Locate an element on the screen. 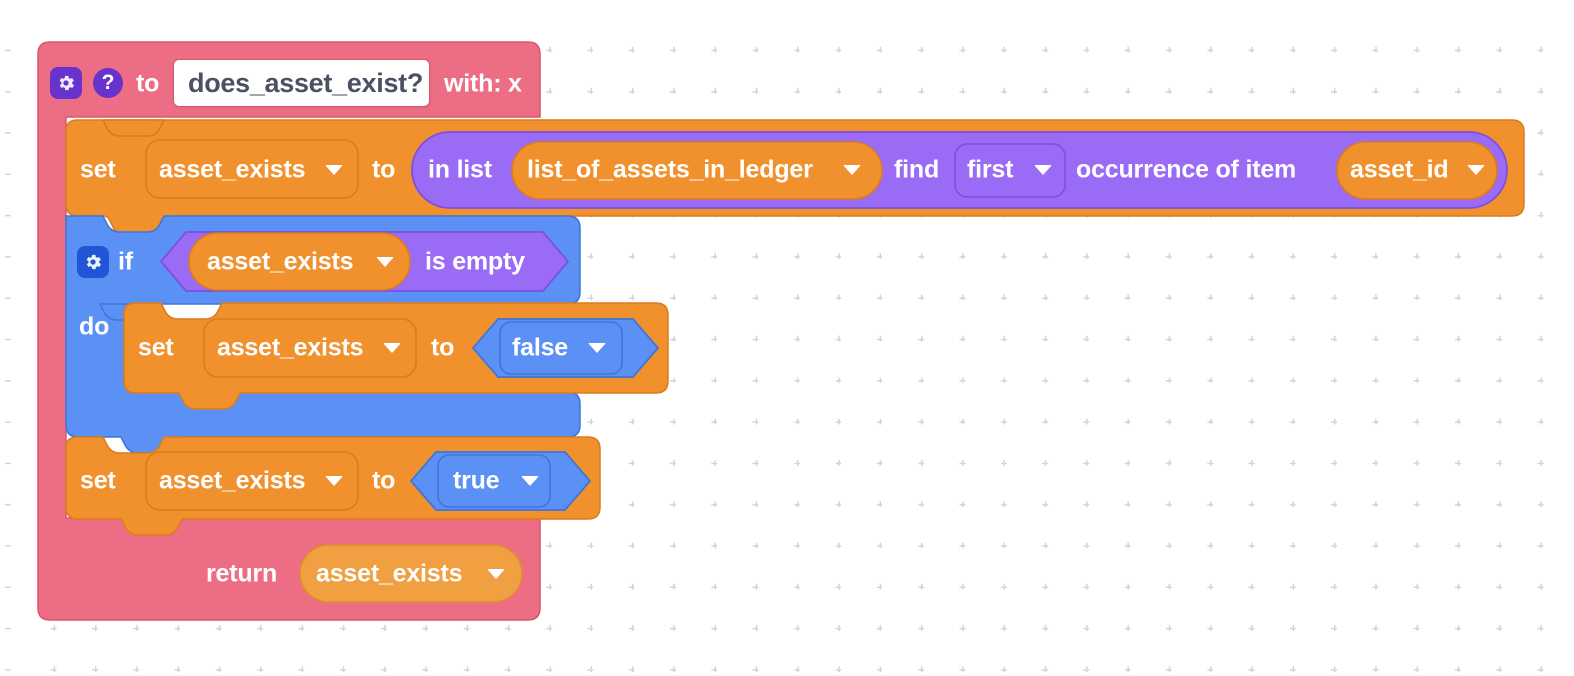 The image size is (1574, 676). function-name-input: does_asset_exist? is located at coordinates (301, 83).